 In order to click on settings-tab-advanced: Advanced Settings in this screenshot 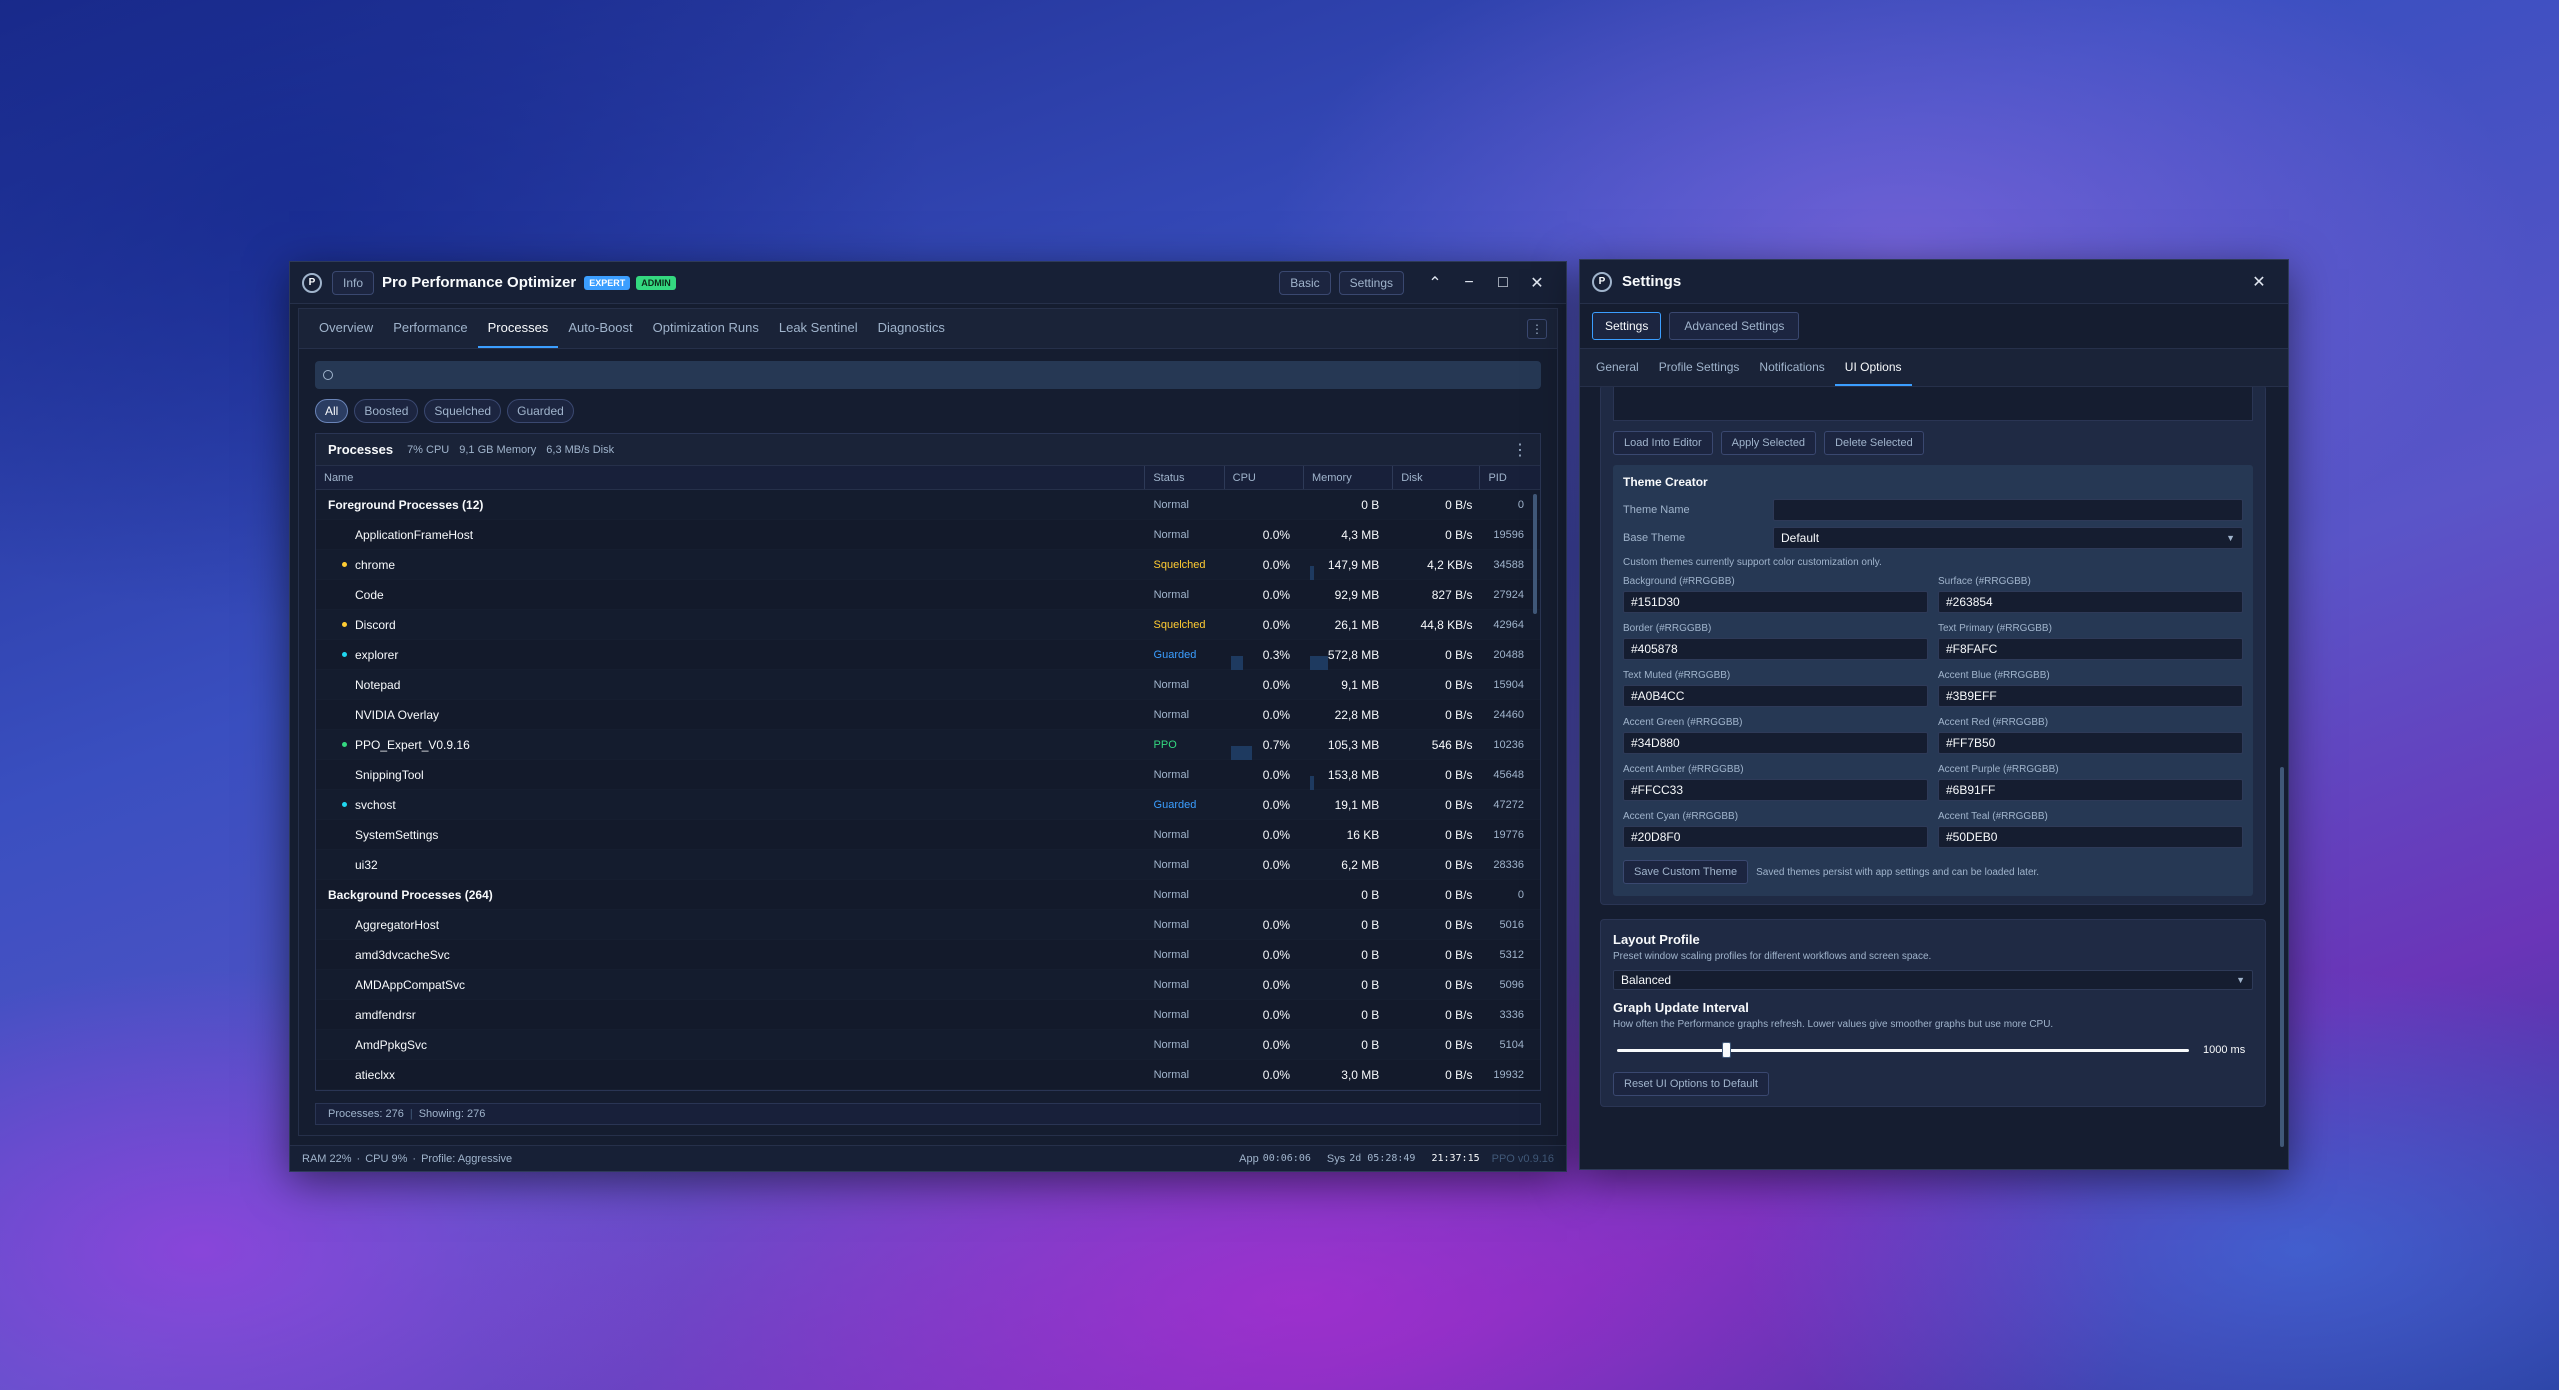, I will do `click(1734, 326)`.